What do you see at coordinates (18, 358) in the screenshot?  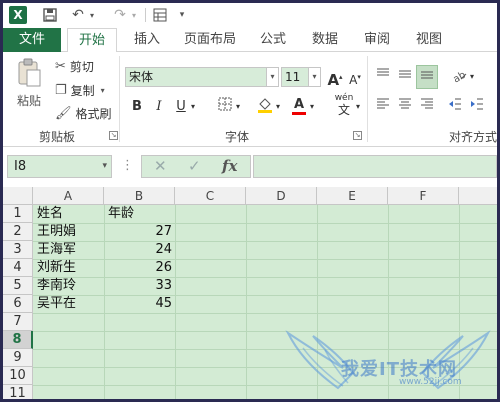 I see `row-header: 9` at bounding box center [18, 358].